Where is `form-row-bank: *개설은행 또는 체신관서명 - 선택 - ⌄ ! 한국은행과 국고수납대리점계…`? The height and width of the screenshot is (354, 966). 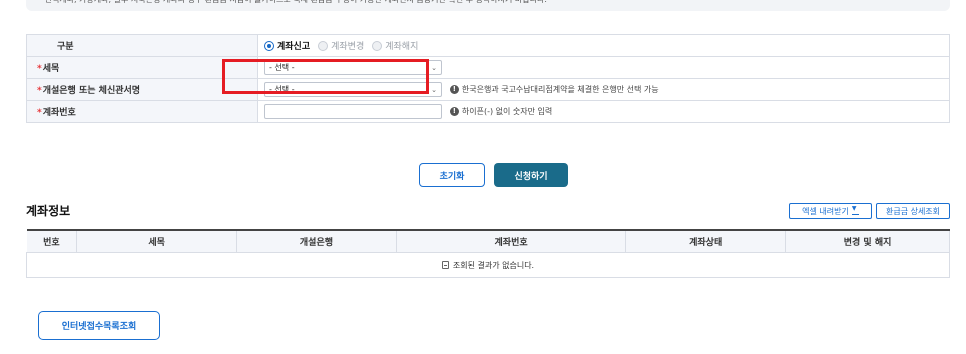
form-row-bank: *개설은행 또는 체신관서명 - 선택 - ⌄ ! 한국은행과 국고수납대리점계… is located at coordinates (488, 89).